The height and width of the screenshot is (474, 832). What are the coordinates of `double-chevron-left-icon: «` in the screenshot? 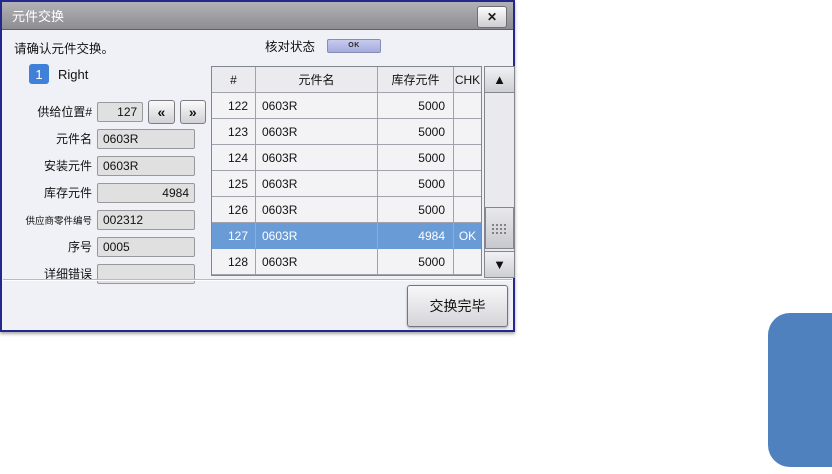 It's located at (161, 111).